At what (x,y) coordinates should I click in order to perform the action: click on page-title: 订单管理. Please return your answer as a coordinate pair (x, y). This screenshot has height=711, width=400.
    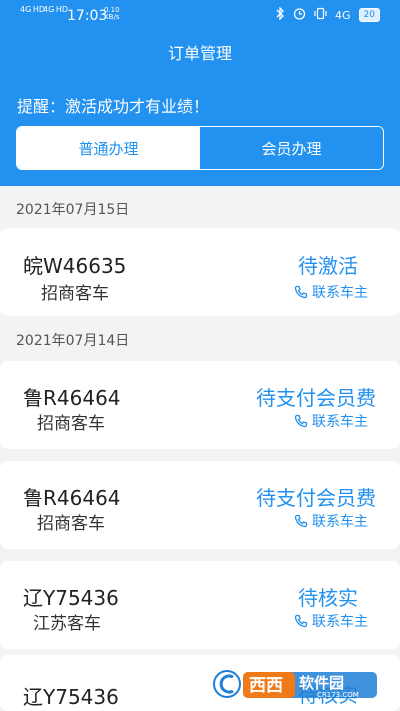
    Looking at the image, I should click on (199, 53).